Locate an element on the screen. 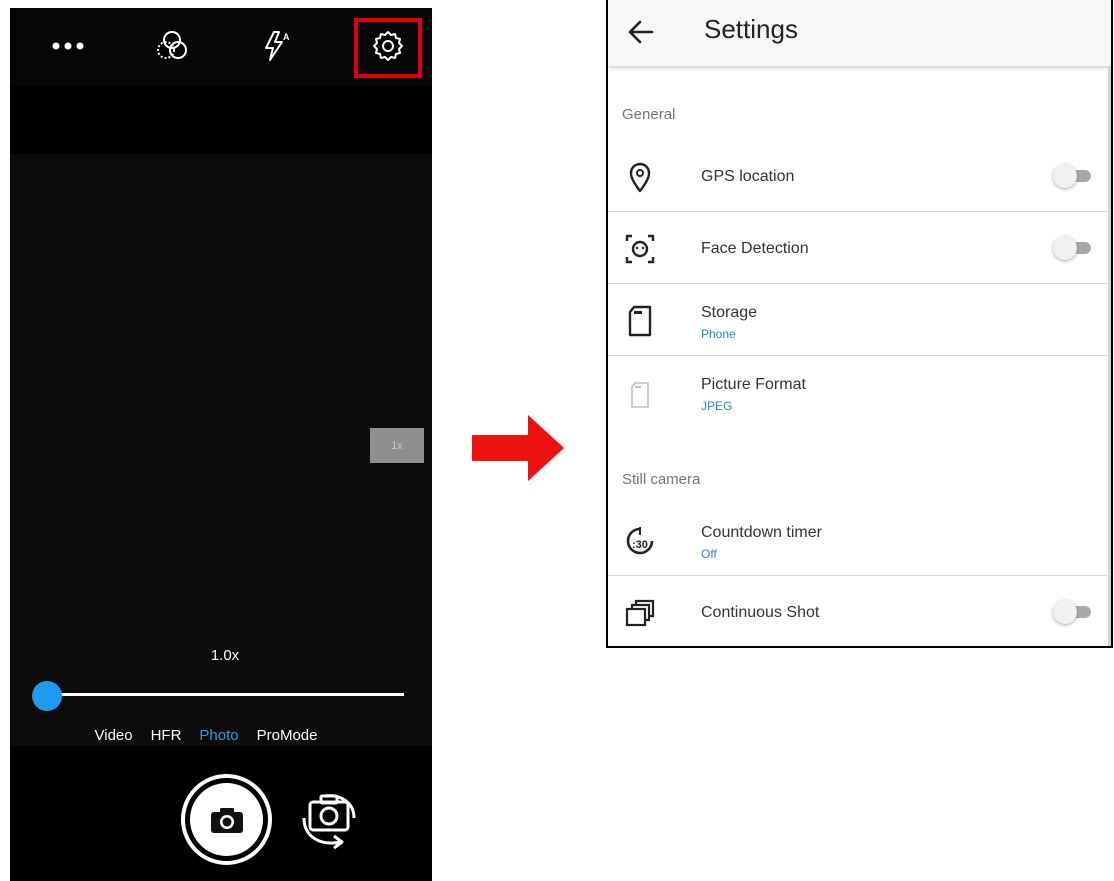 Image resolution: width=1114 pixels, height=881 pixels. settings-app-bar: Settings is located at coordinates (859, 33).